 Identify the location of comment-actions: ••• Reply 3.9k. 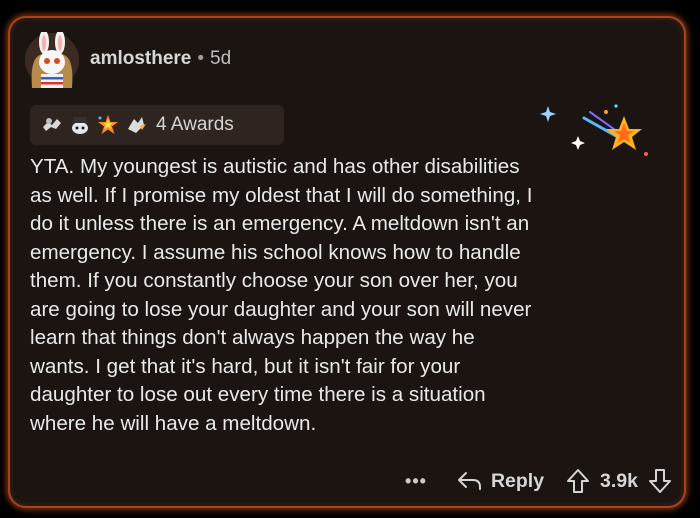
(538, 481).